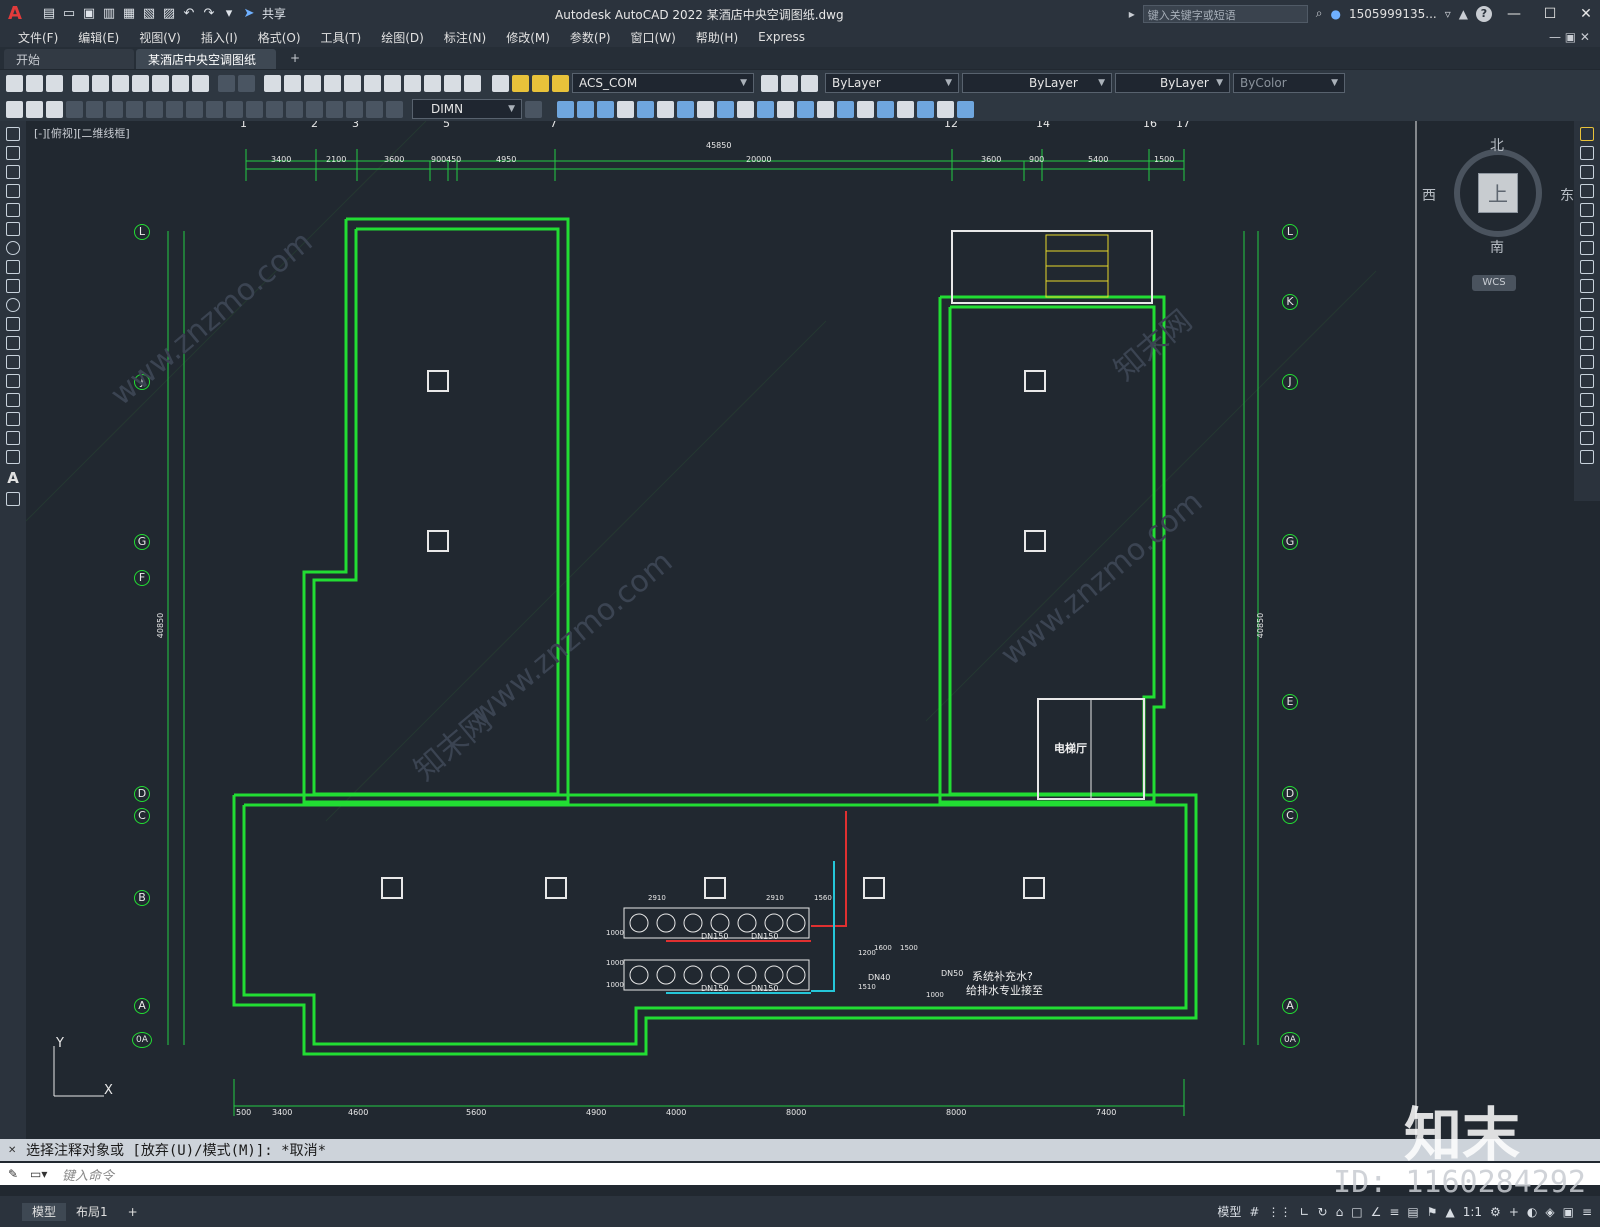 This screenshot has height=1227, width=1600. What do you see at coordinates (38, 1174) in the screenshot?
I see `recent-commands-icon: ▭▾` at bounding box center [38, 1174].